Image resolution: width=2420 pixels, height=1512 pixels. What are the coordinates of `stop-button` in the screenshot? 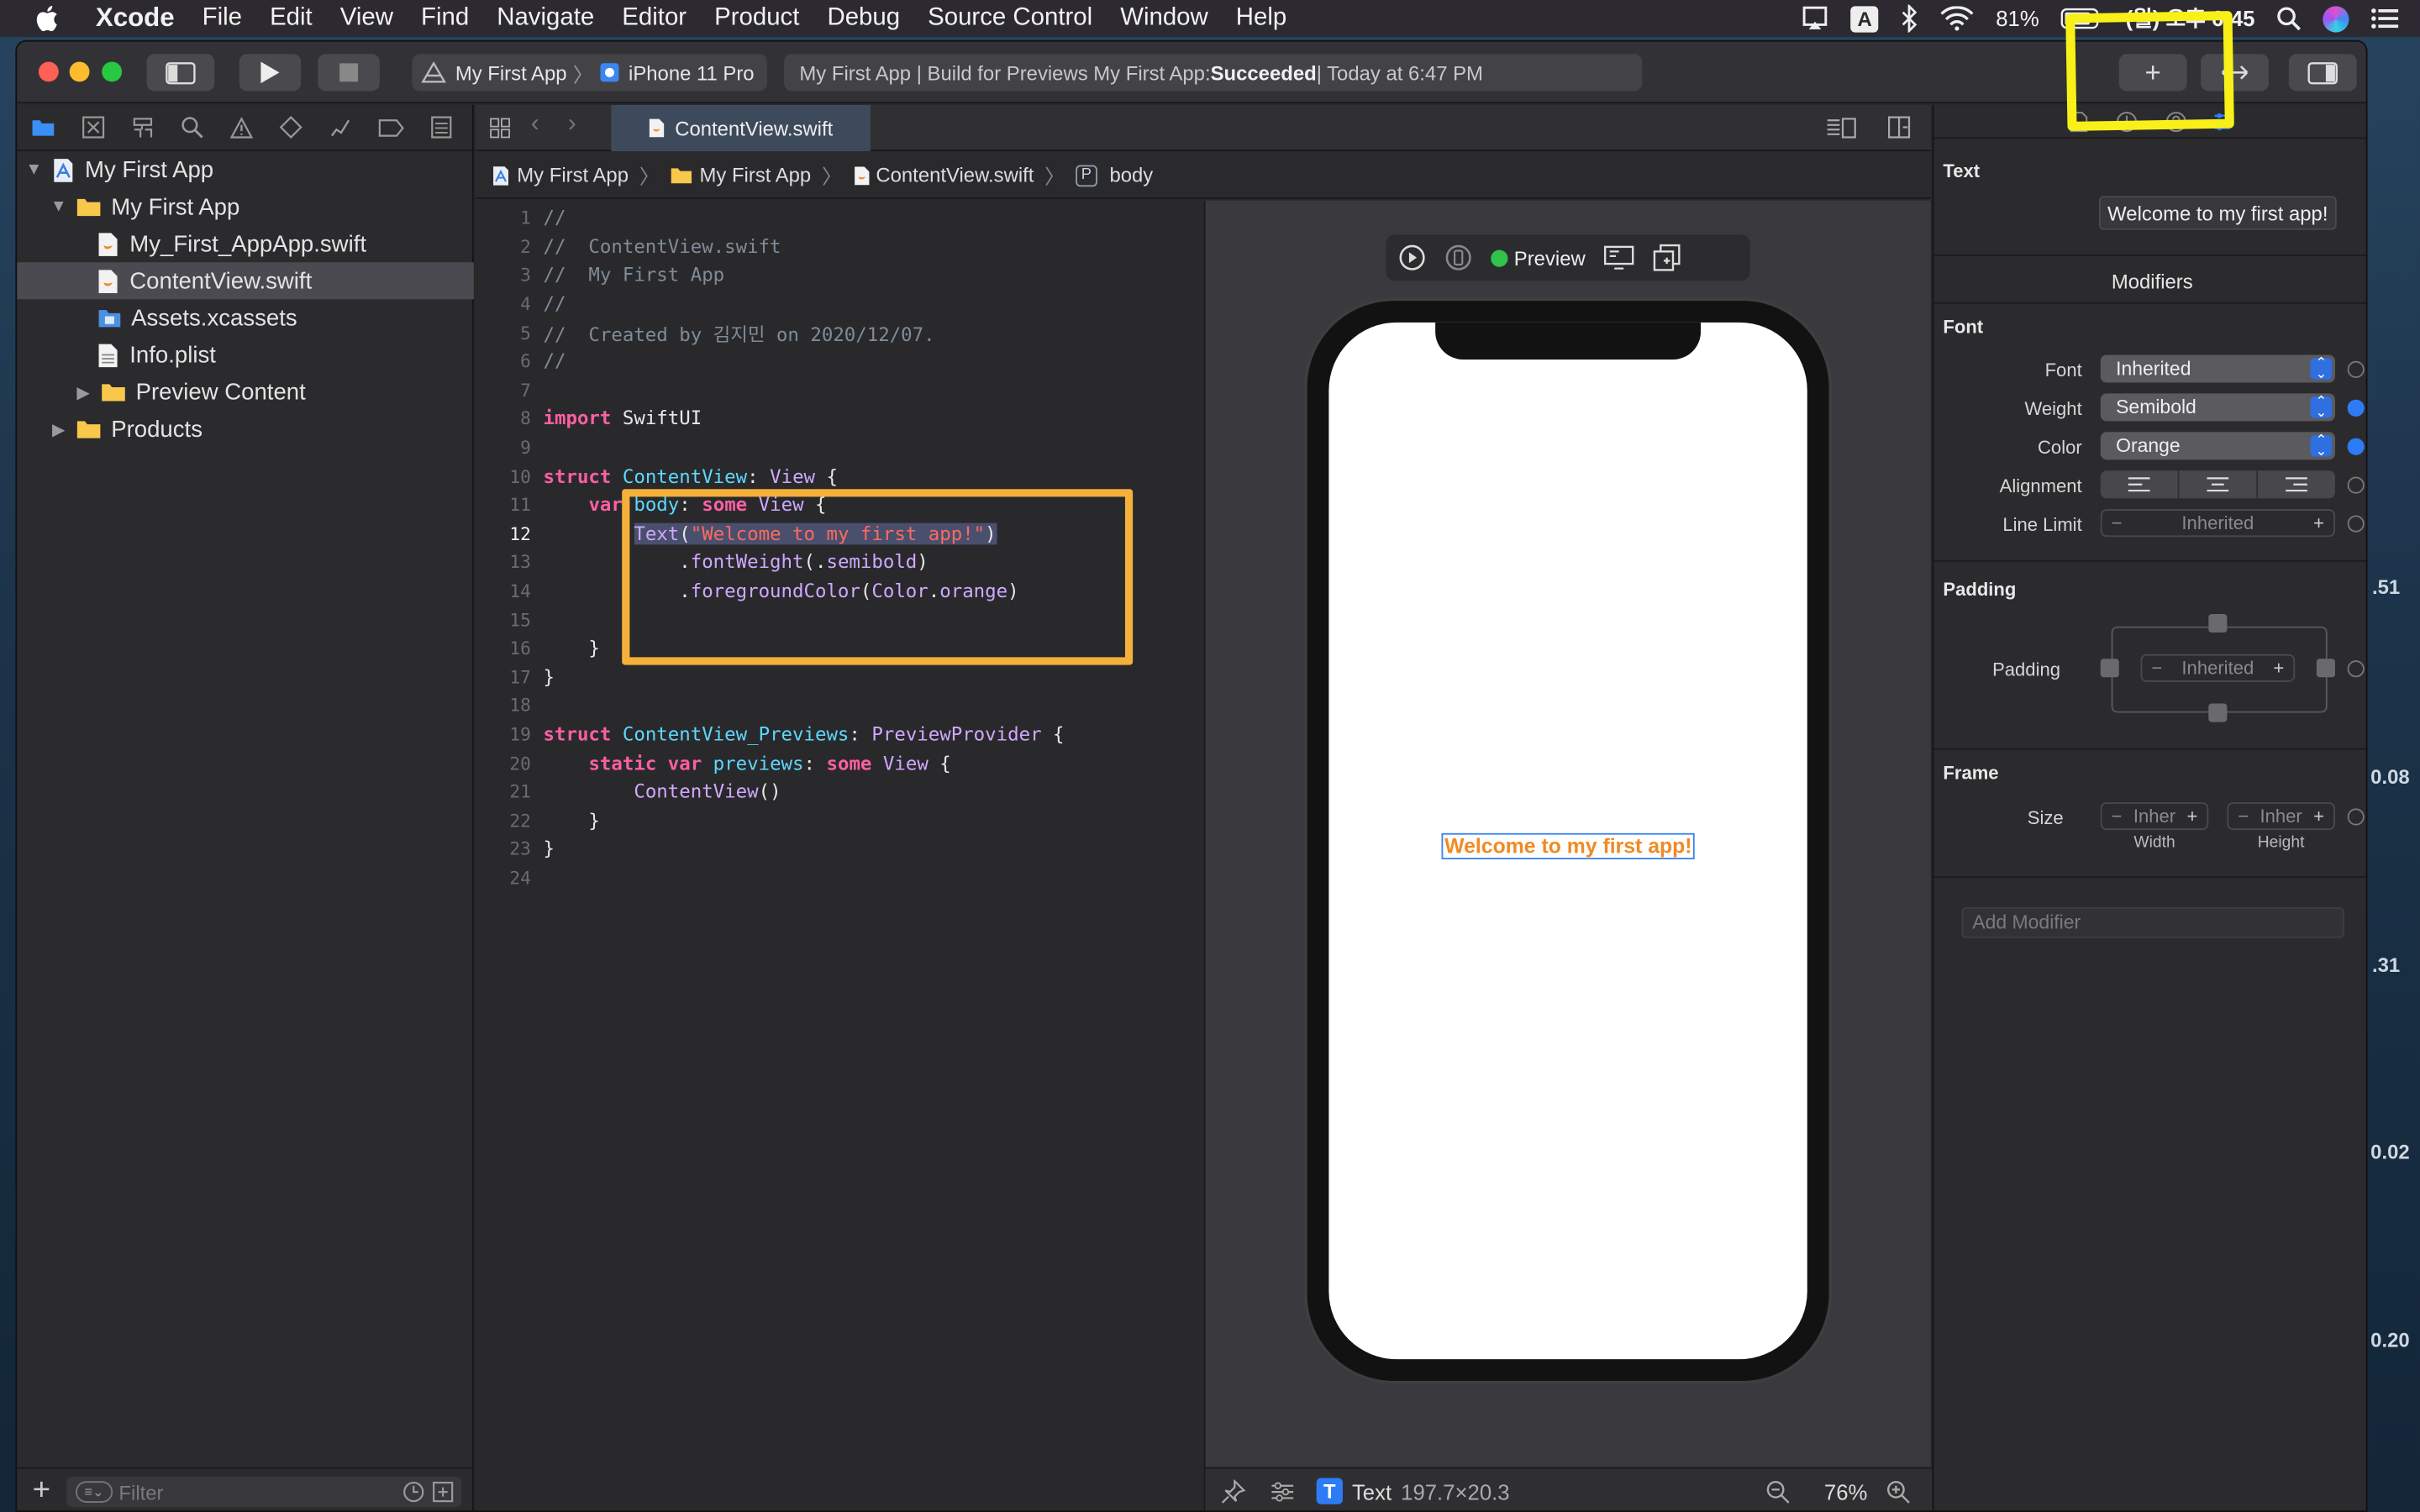 It's located at (349, 73).